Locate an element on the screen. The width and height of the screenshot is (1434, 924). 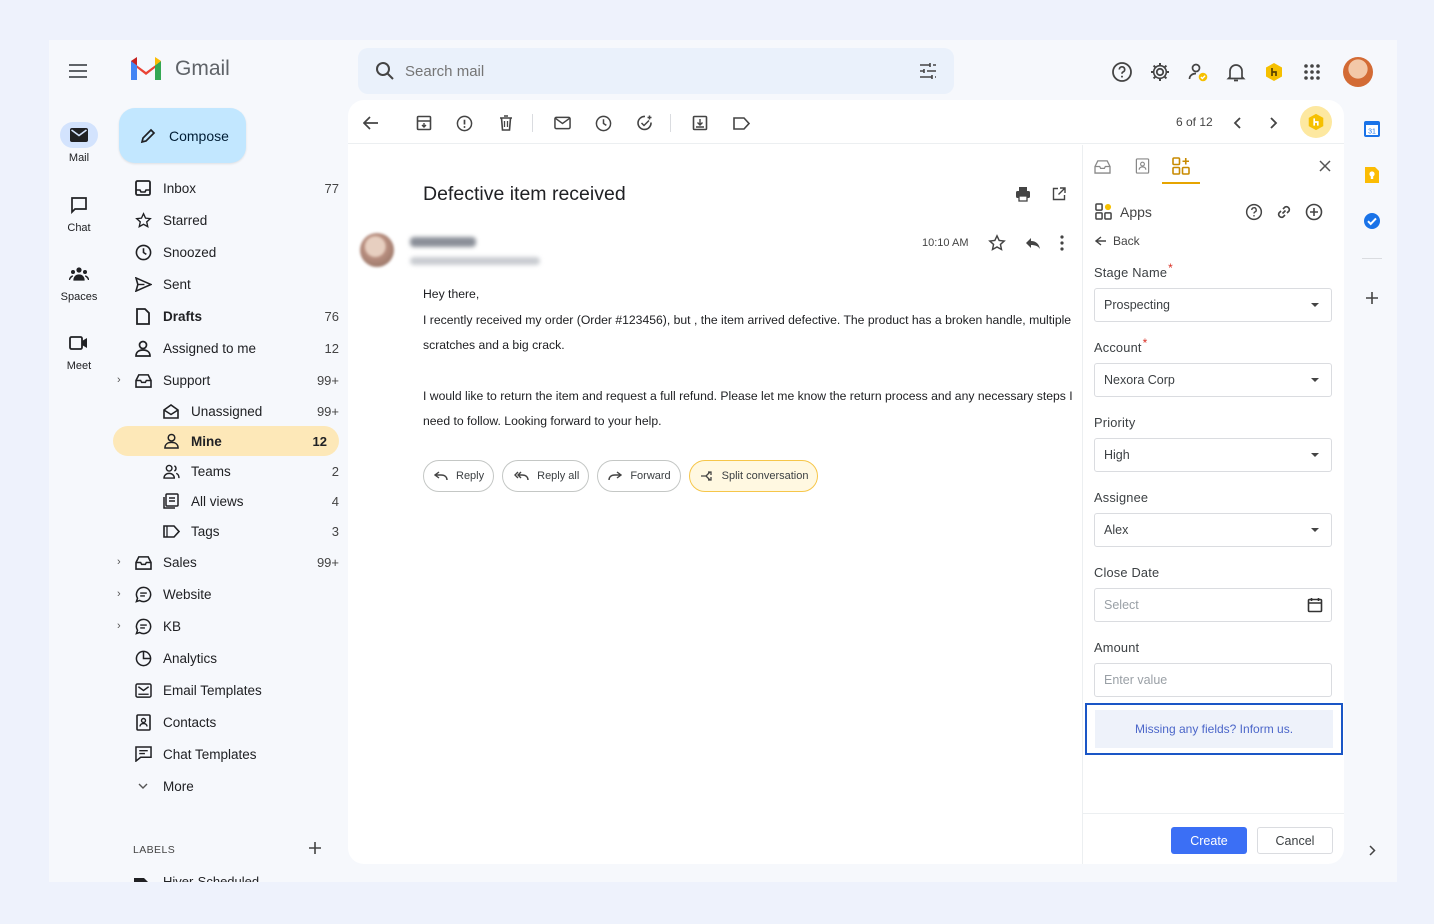
tab-inbox-icon is located at coordinates (1102, 166).